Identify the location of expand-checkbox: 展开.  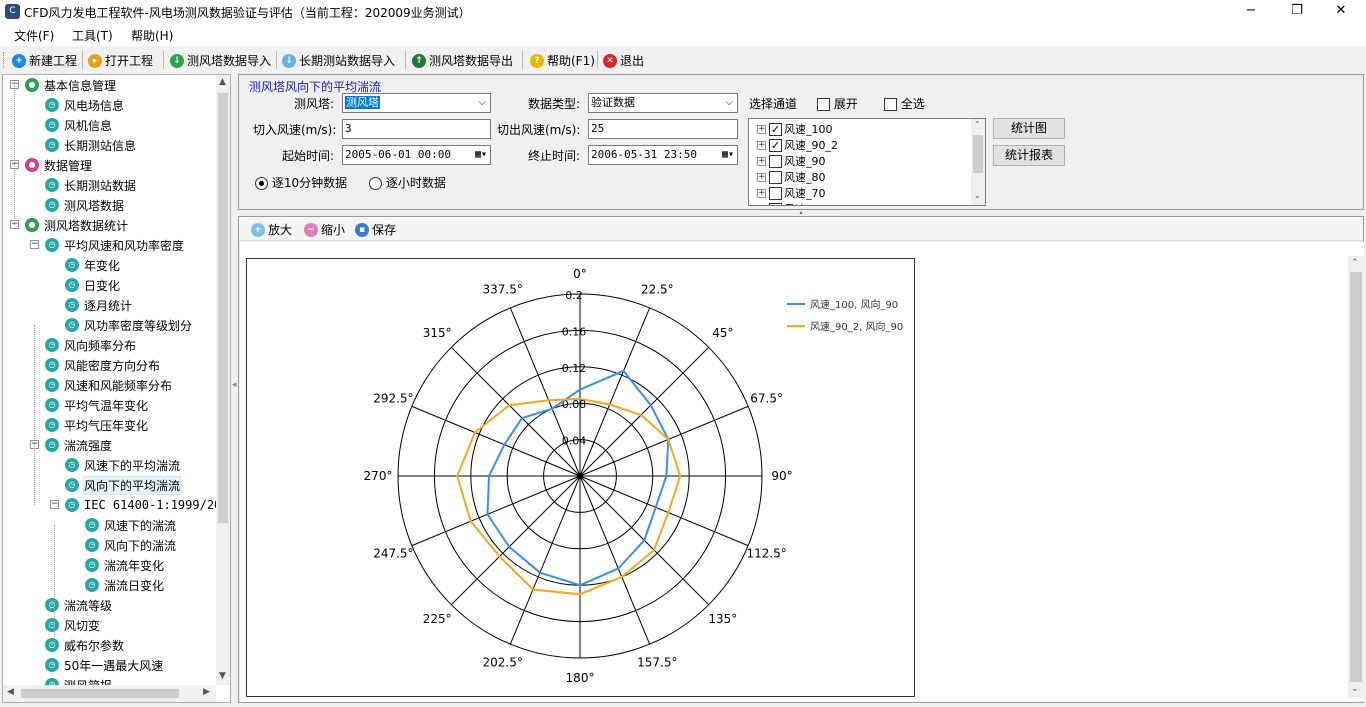
(837, 103).